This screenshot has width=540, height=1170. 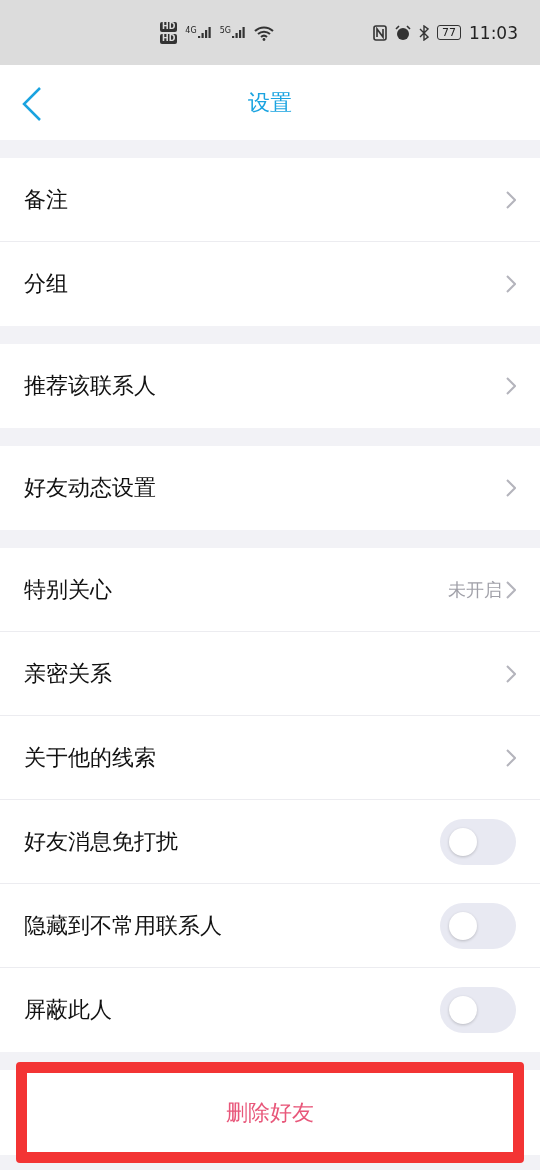 I want to click on network-label: 4G, so click(x=191, y=30).